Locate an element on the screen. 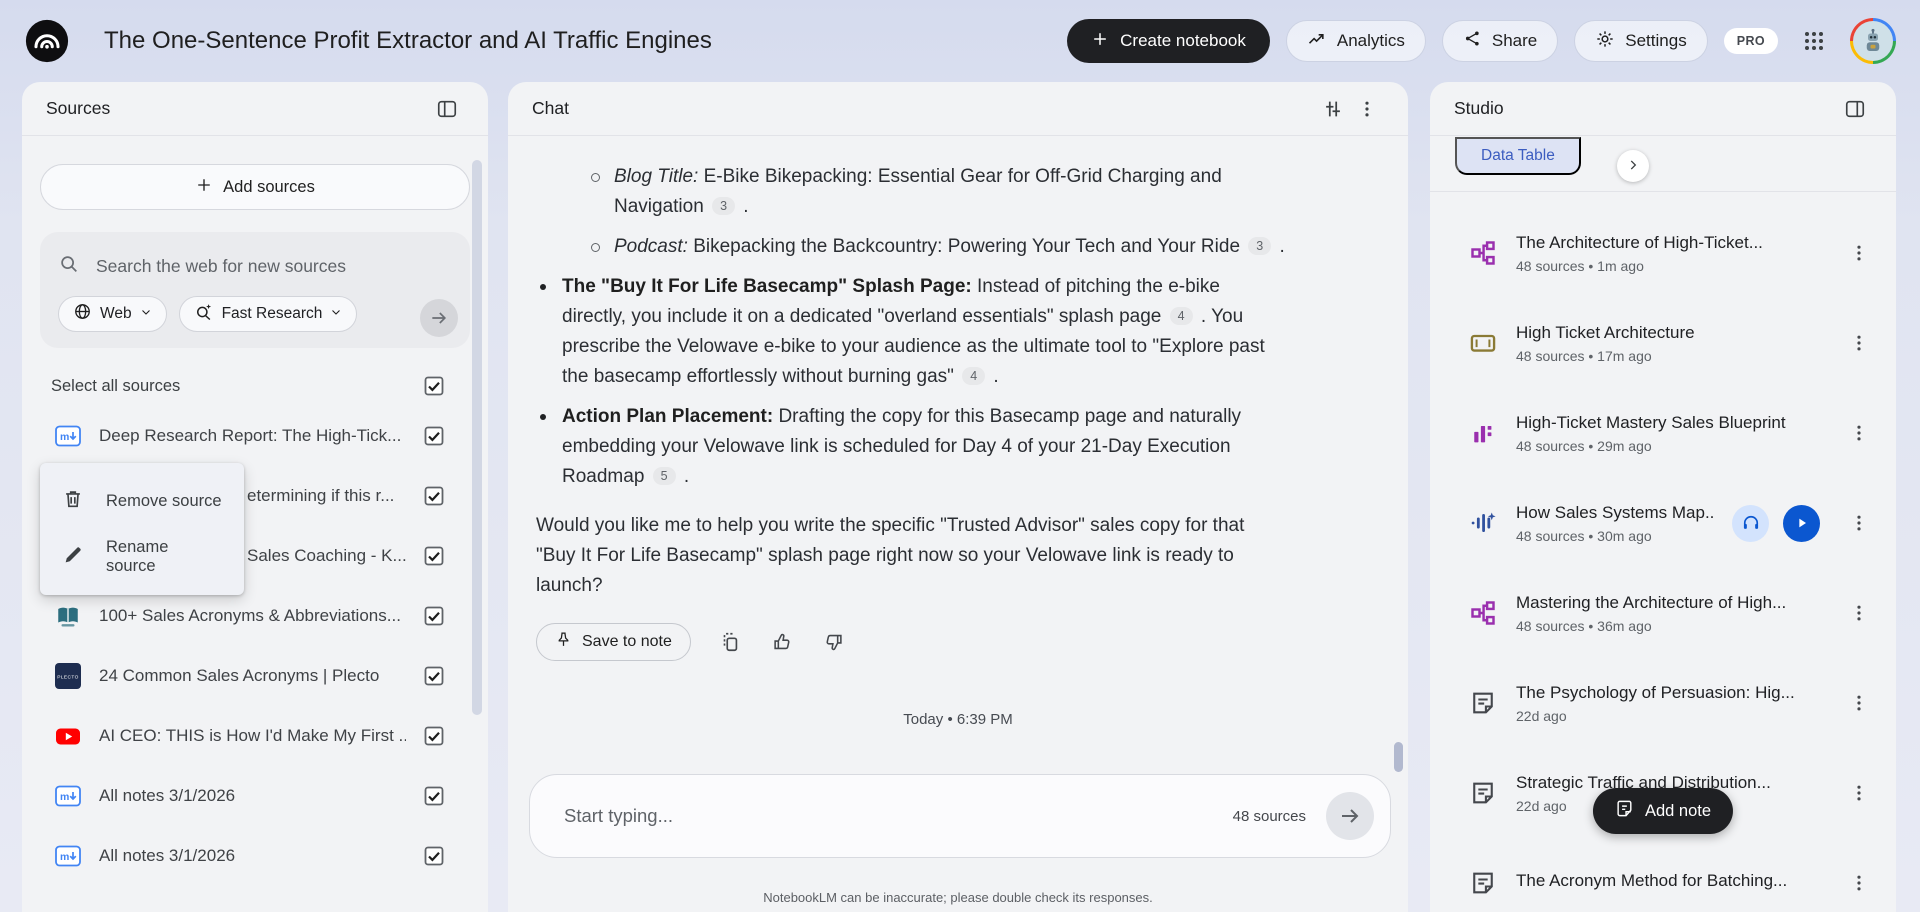 This screenshot has height=912, width=1920. share-button: Share is located at coordinates (1500, 41).